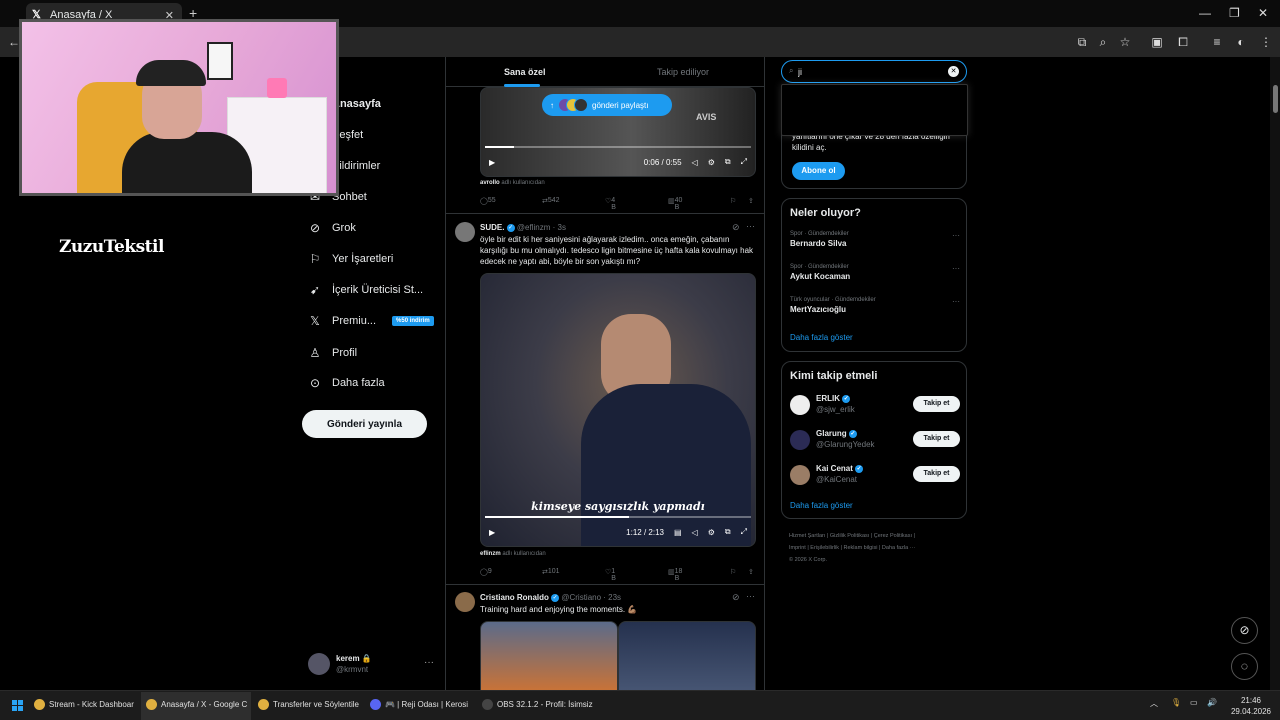 The width and height of the screenshot is (1280, 720). I want to click on extensions-puzzle-icon: ⧠, so click(1183, 42).